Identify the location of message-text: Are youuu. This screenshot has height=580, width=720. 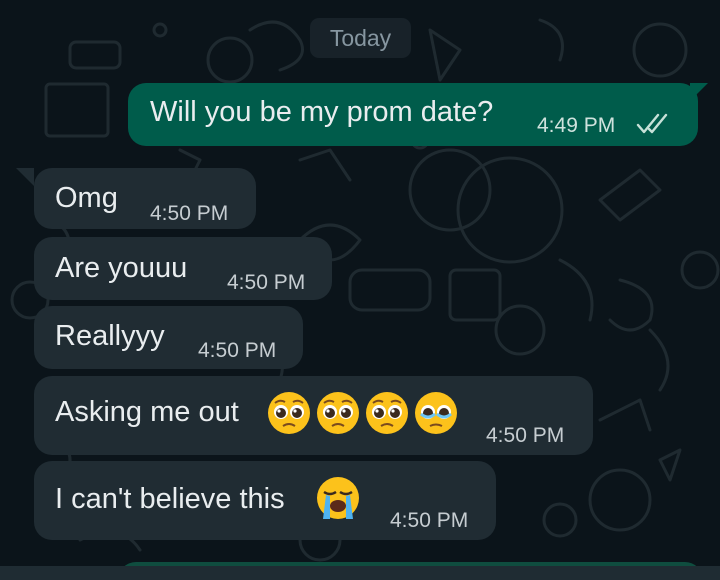
(121, 268).